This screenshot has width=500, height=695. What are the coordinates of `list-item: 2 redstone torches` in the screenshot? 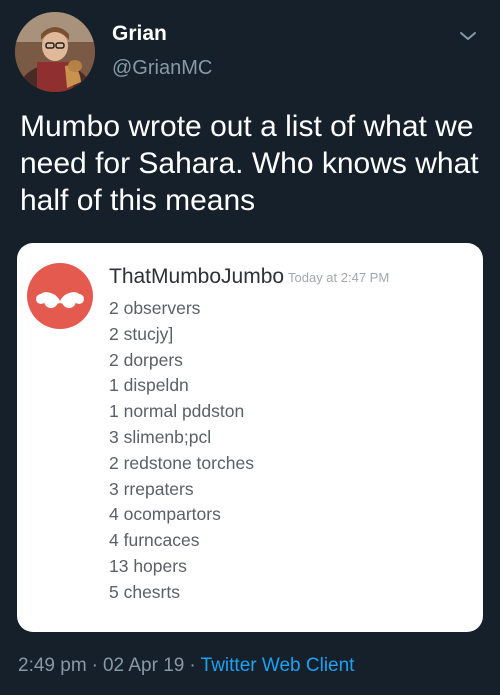 It's located at (181, 462).